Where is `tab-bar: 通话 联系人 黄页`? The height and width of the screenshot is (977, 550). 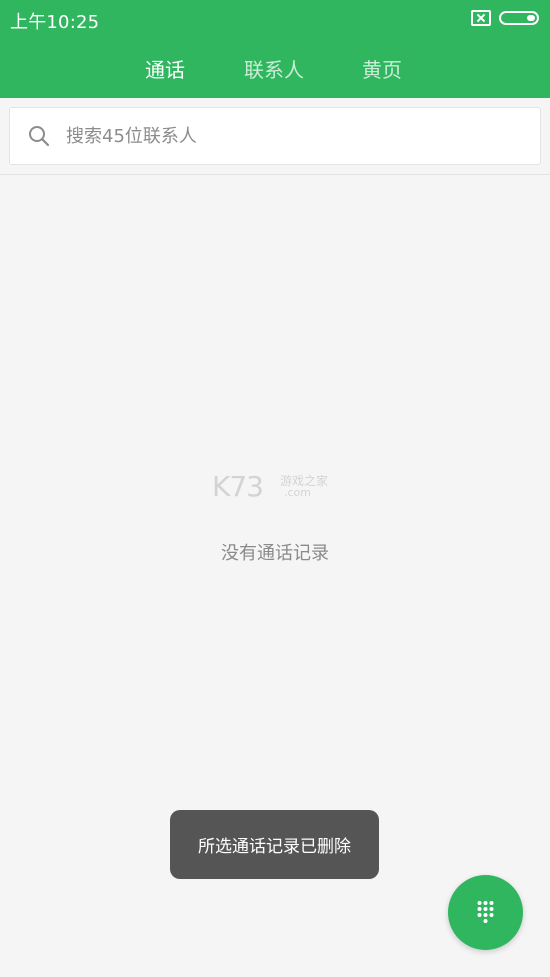 tab-bar: 通话 联系人 黄页 is located at coordinates (275, 68).